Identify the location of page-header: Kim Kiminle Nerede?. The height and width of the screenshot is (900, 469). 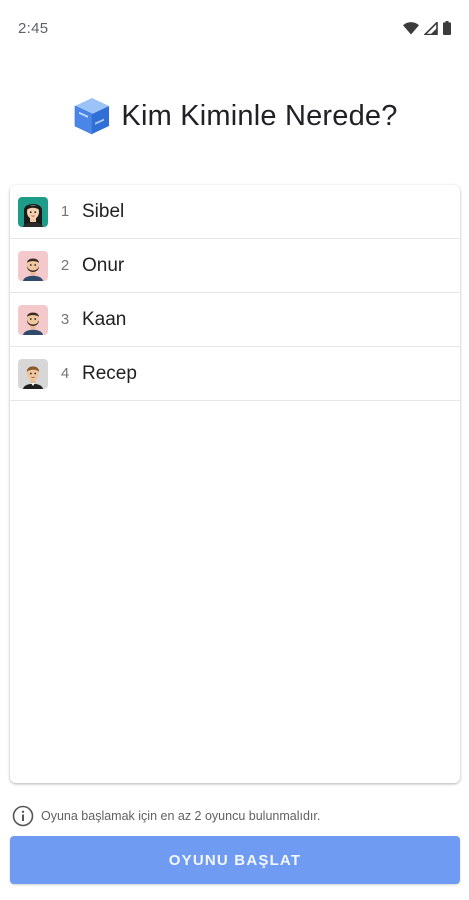
(234, 116).